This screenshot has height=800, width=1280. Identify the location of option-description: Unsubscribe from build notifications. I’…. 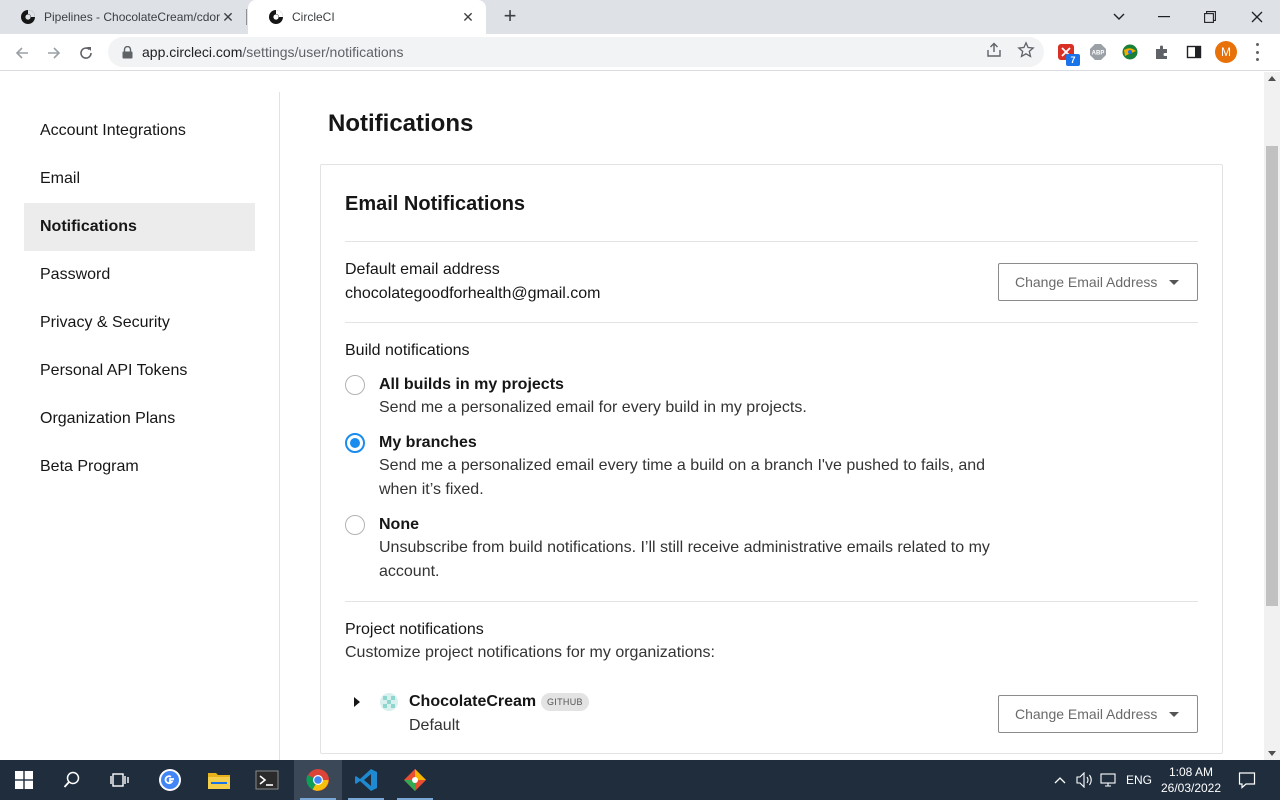
(684, 559).